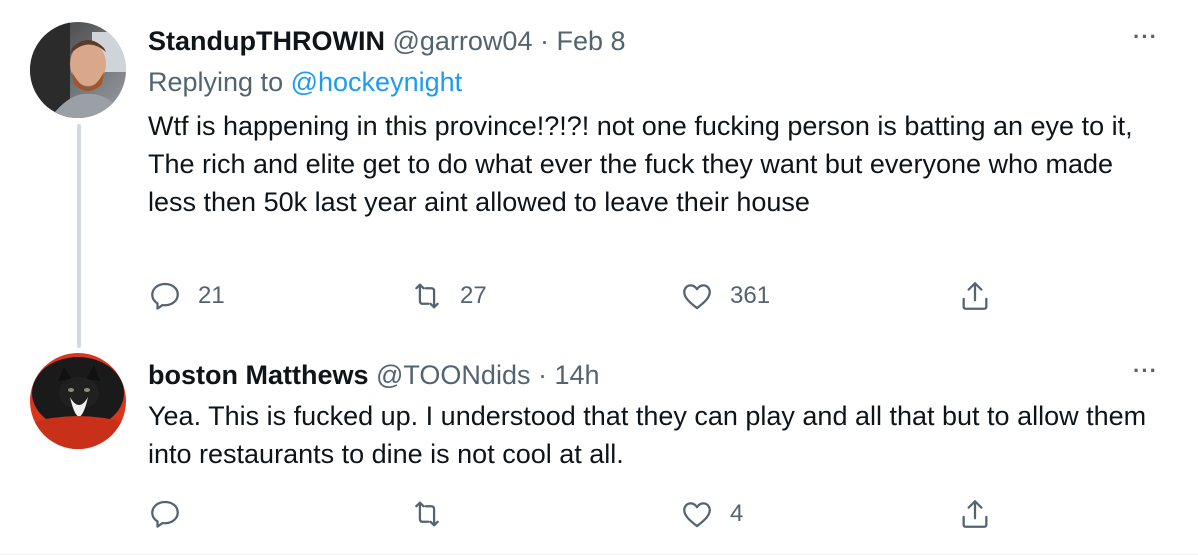  I want to click on thread-line, so click(79, 236).